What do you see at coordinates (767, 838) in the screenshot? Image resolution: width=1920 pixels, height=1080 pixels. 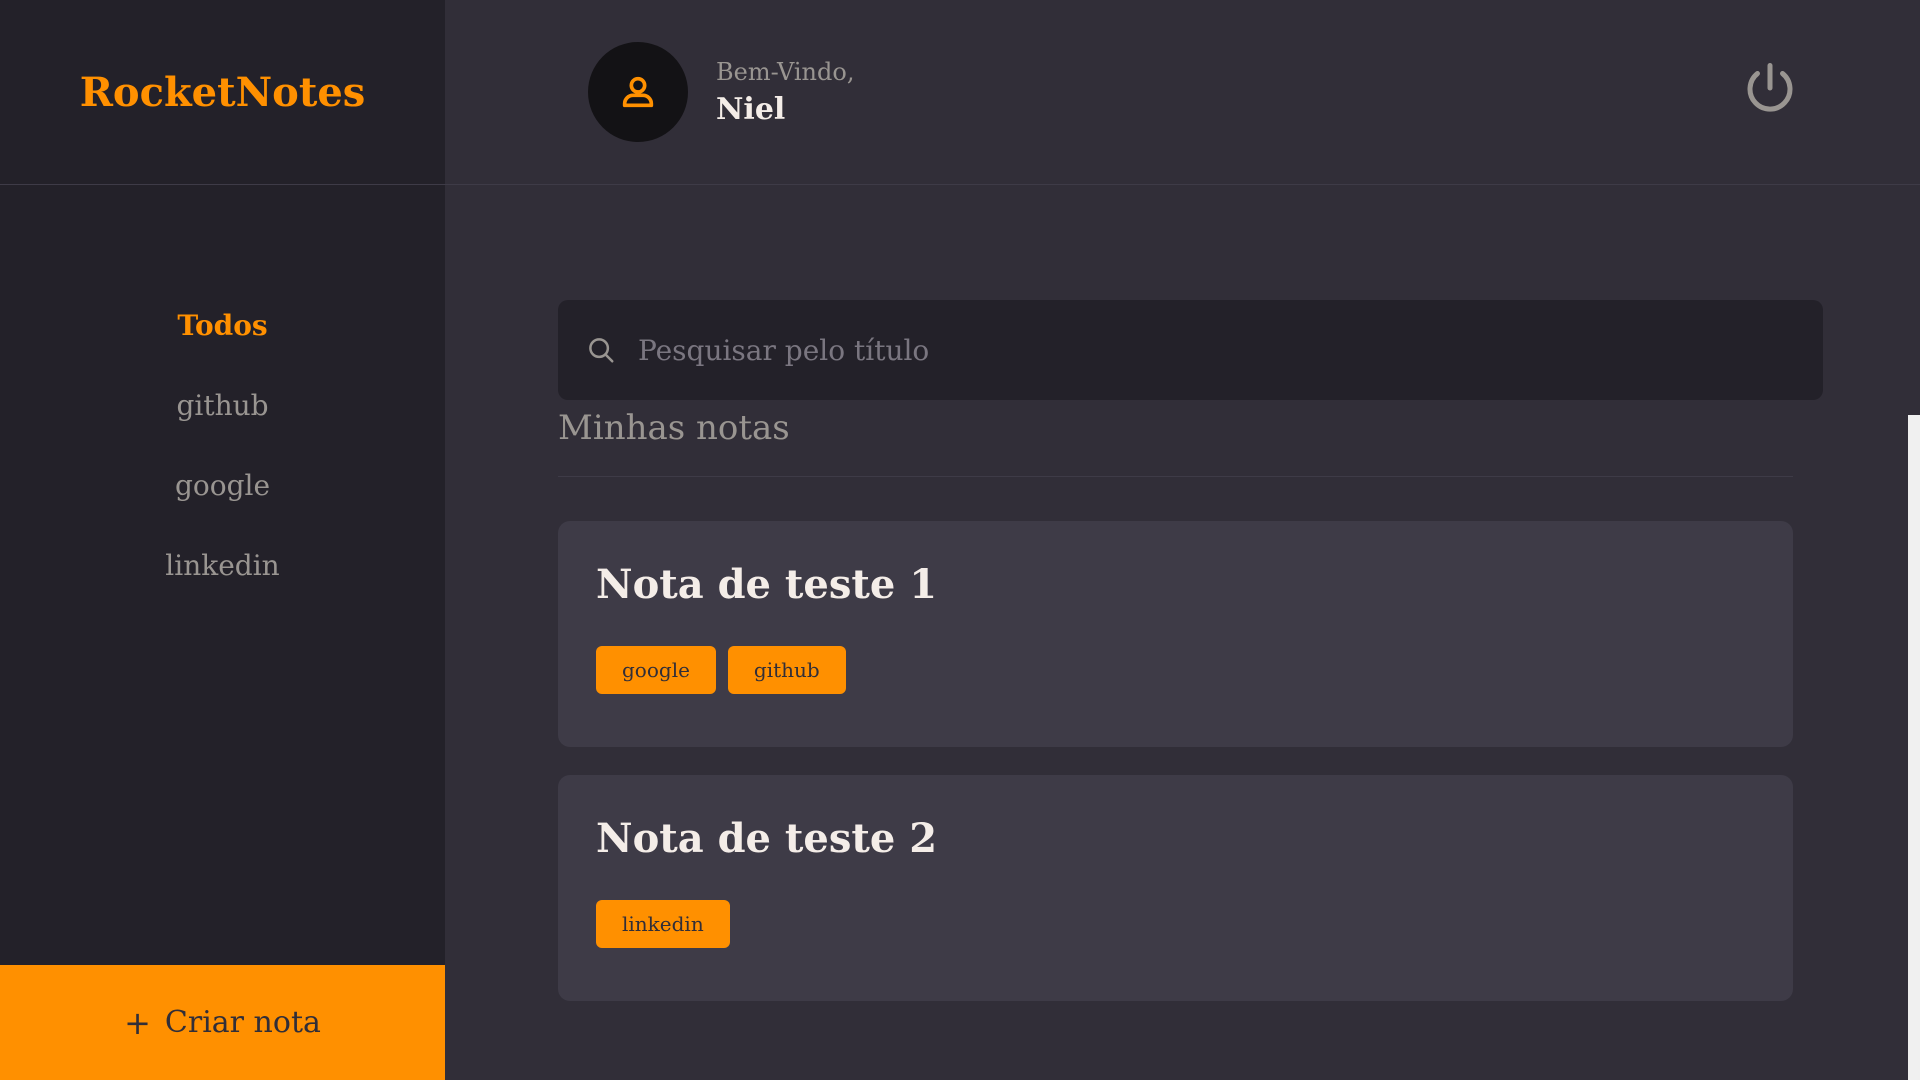 I see `note-title: Nota de teste 2` at bounding box center [767, 838].